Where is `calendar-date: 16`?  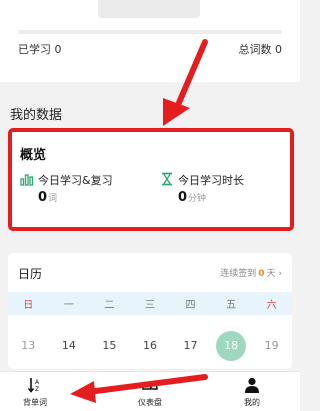
calendar-date: 16 is located at coordinates (150, 346).